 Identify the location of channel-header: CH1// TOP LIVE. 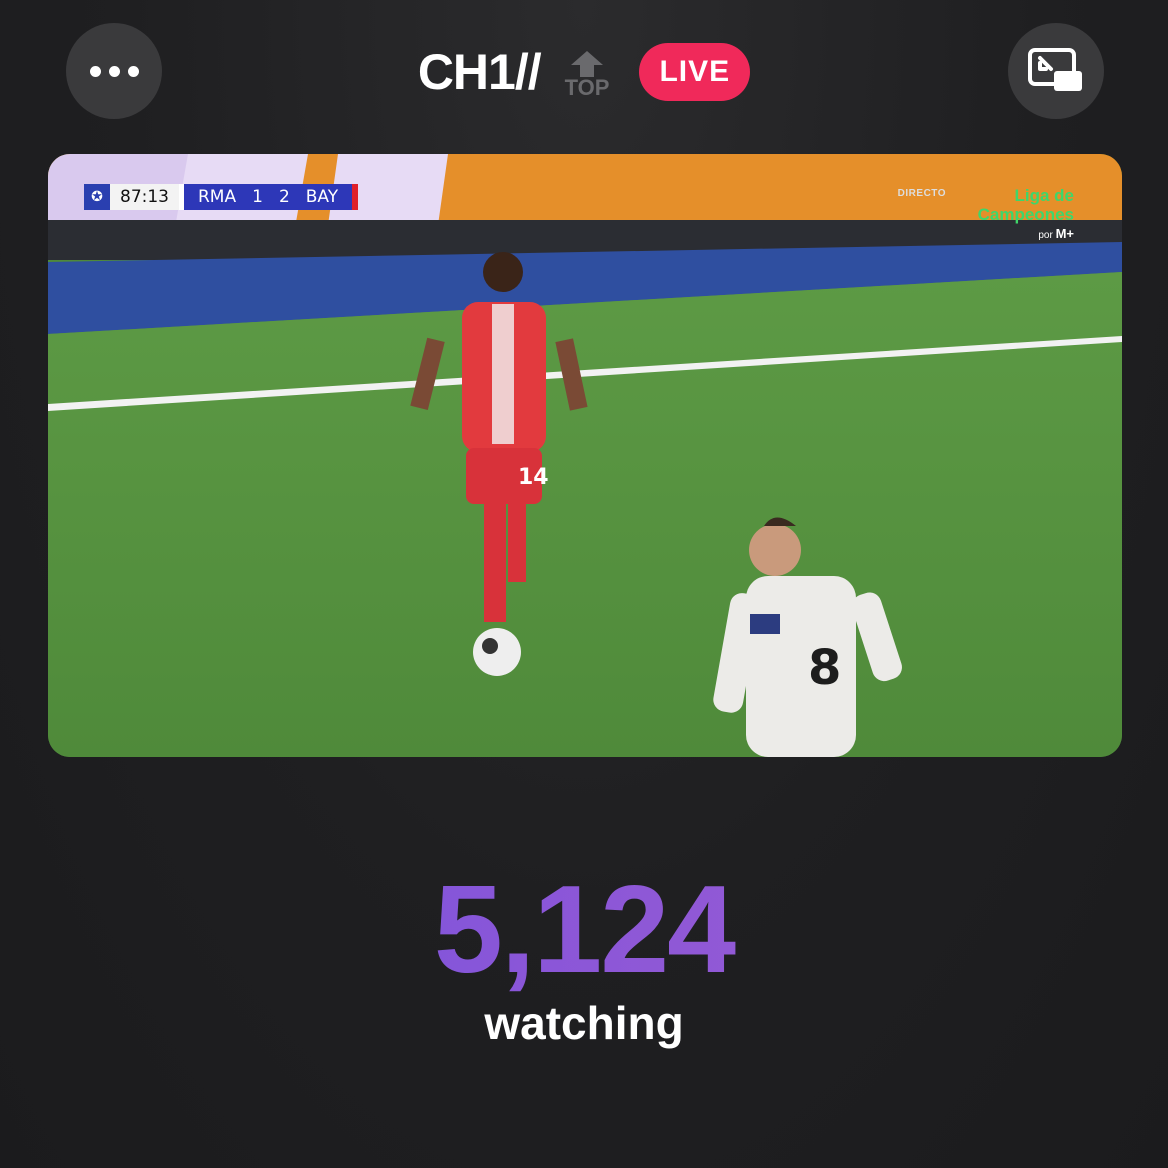
(584, 72).